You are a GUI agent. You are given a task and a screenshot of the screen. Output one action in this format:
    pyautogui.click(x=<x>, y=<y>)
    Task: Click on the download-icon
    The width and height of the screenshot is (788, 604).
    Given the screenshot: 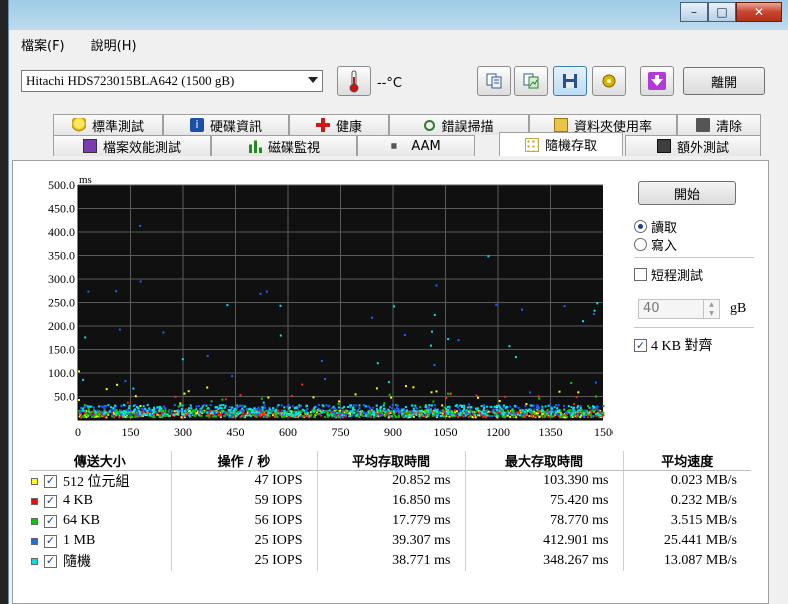 What is the action you would take?
    pyautogui.click(x=657, y=81)
    